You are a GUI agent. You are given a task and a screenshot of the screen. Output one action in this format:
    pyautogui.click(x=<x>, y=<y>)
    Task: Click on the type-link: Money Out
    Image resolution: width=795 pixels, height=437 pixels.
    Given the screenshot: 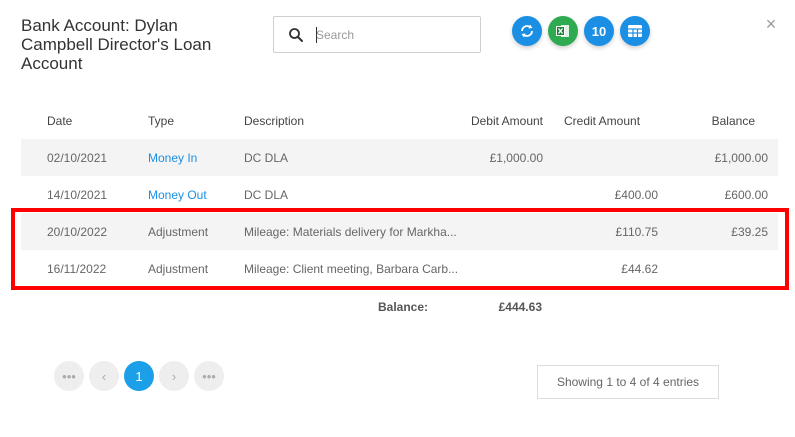 What is the action you would take?
    pyautogui.click(x=193, y=194)
    